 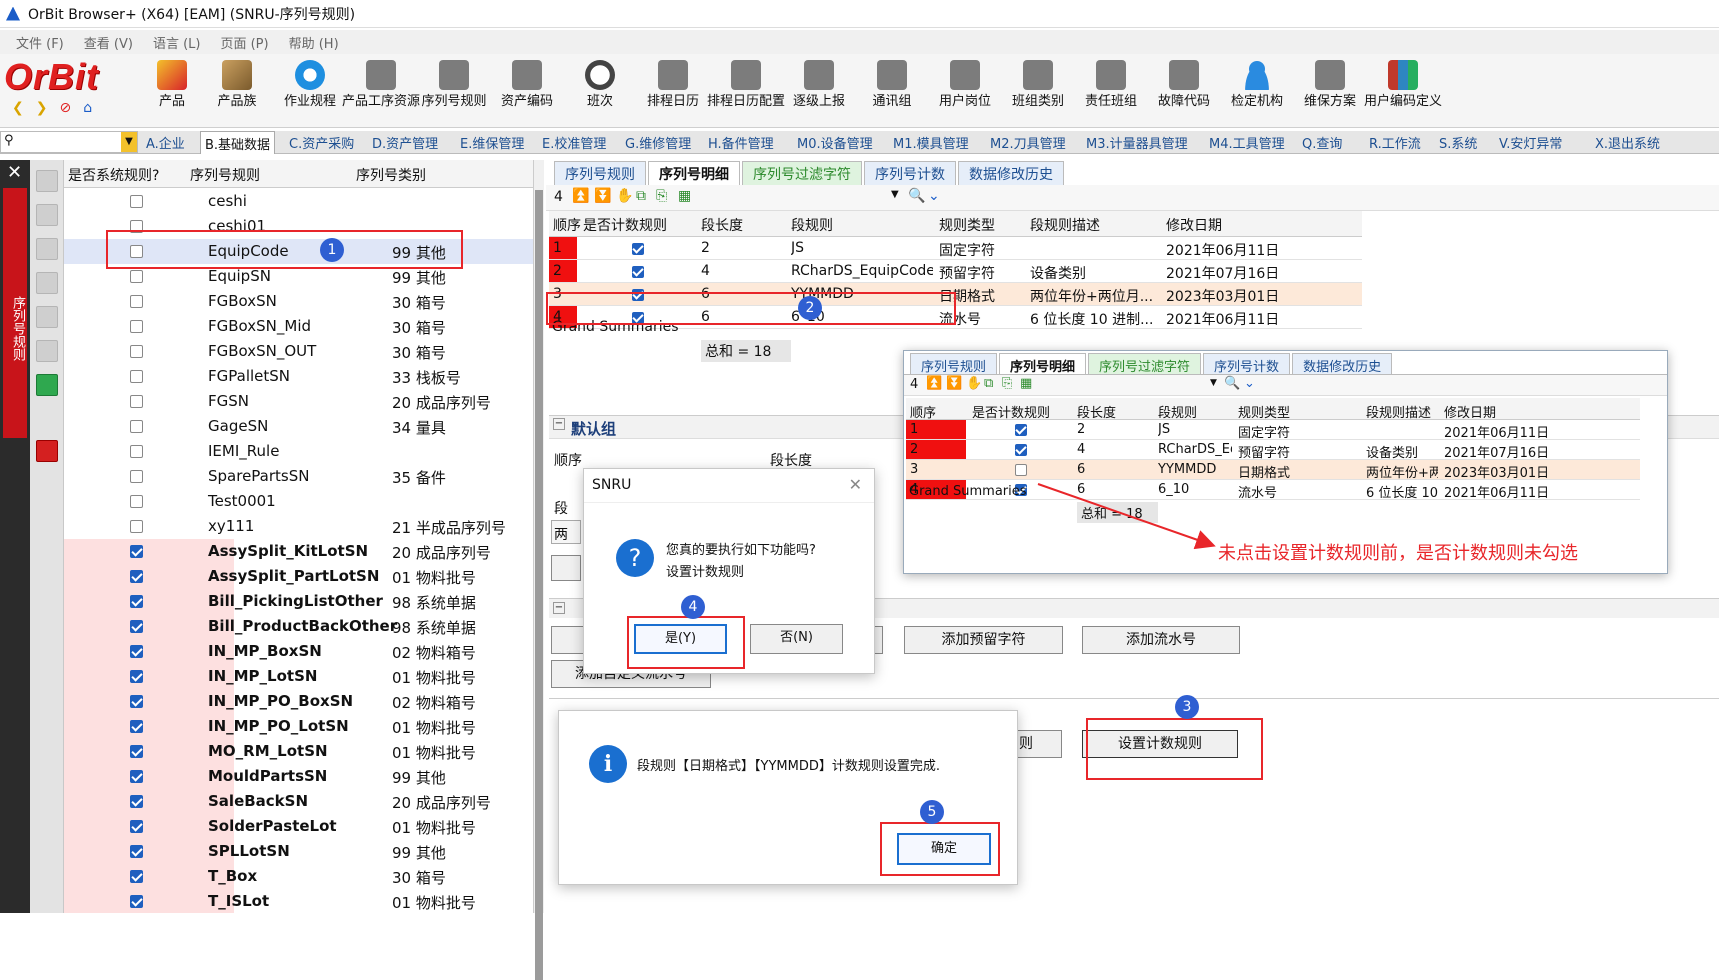 What do you see at coordinates (321, 142) in the screenshot?
I see `tab-asset-purchase: C.资产采购` at bounding box center [321, 142].